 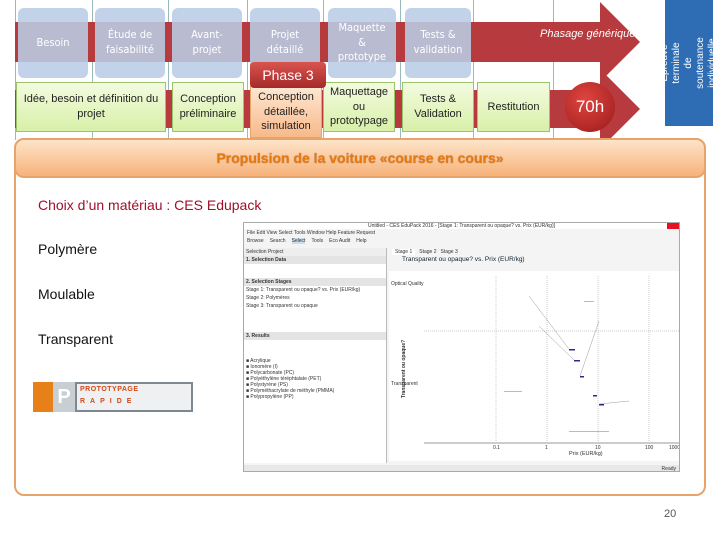 I want to click on y-axis-label: Transparent ou opaque?, so click(x=404, y=369).